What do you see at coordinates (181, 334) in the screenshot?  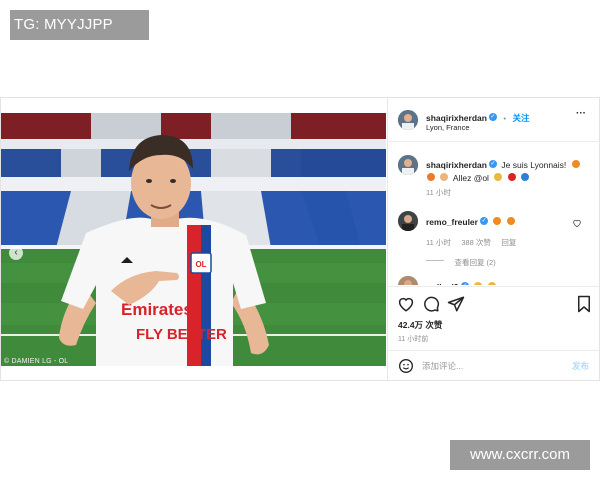 I see `svg-text: FLY BETTER` at bounding box center [181, 334].